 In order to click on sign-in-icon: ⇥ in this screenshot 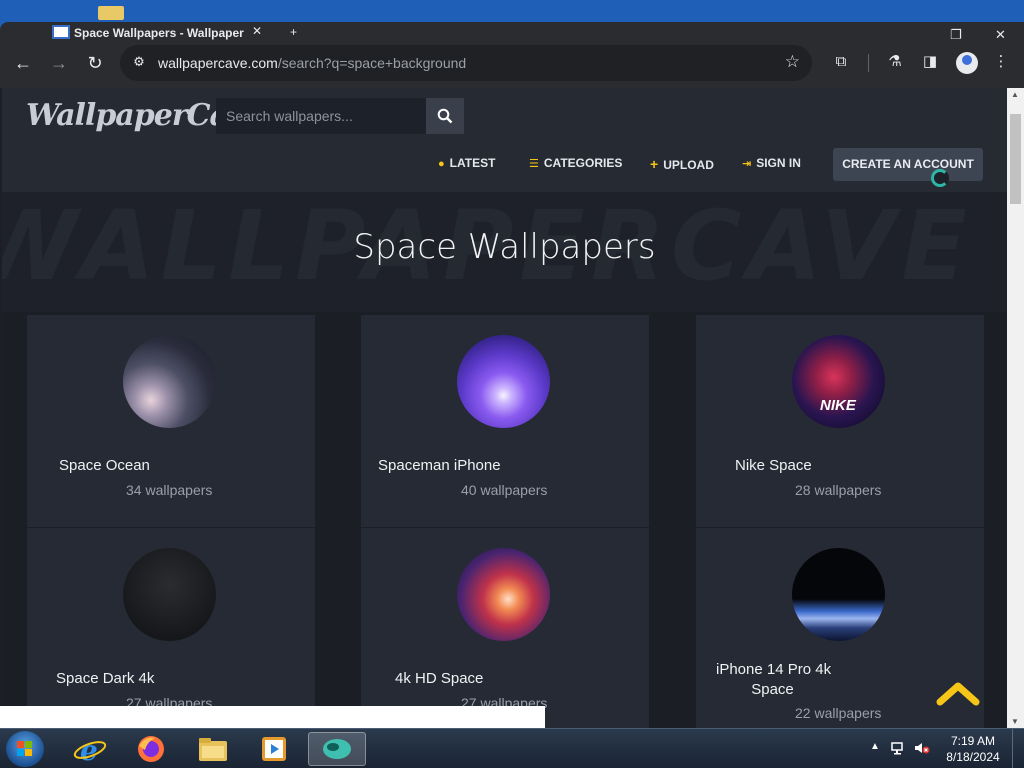, I will do `click(747, 164)`.